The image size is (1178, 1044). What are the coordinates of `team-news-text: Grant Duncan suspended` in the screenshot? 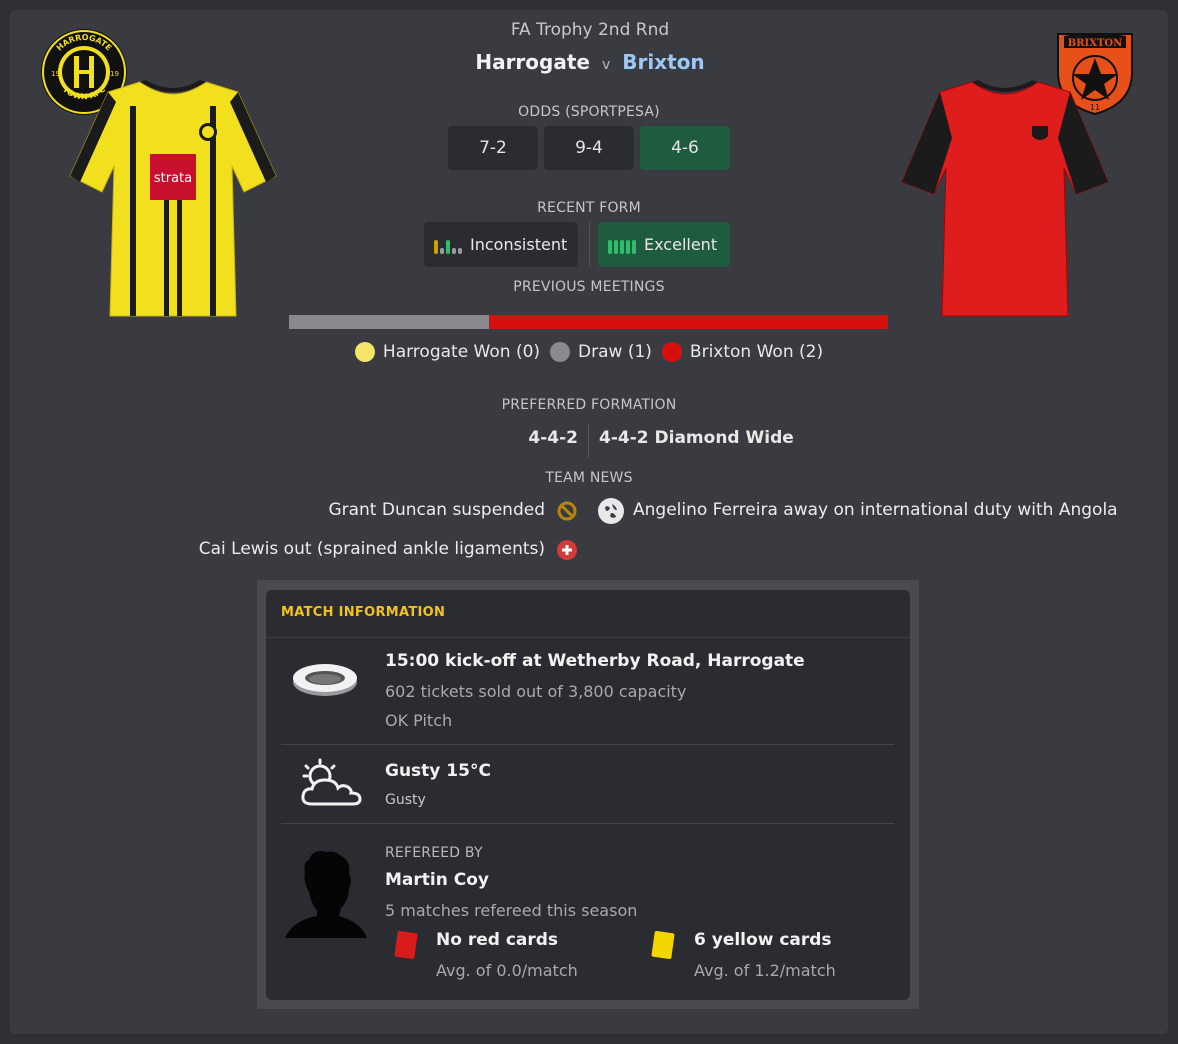 It's located at (436, 510).